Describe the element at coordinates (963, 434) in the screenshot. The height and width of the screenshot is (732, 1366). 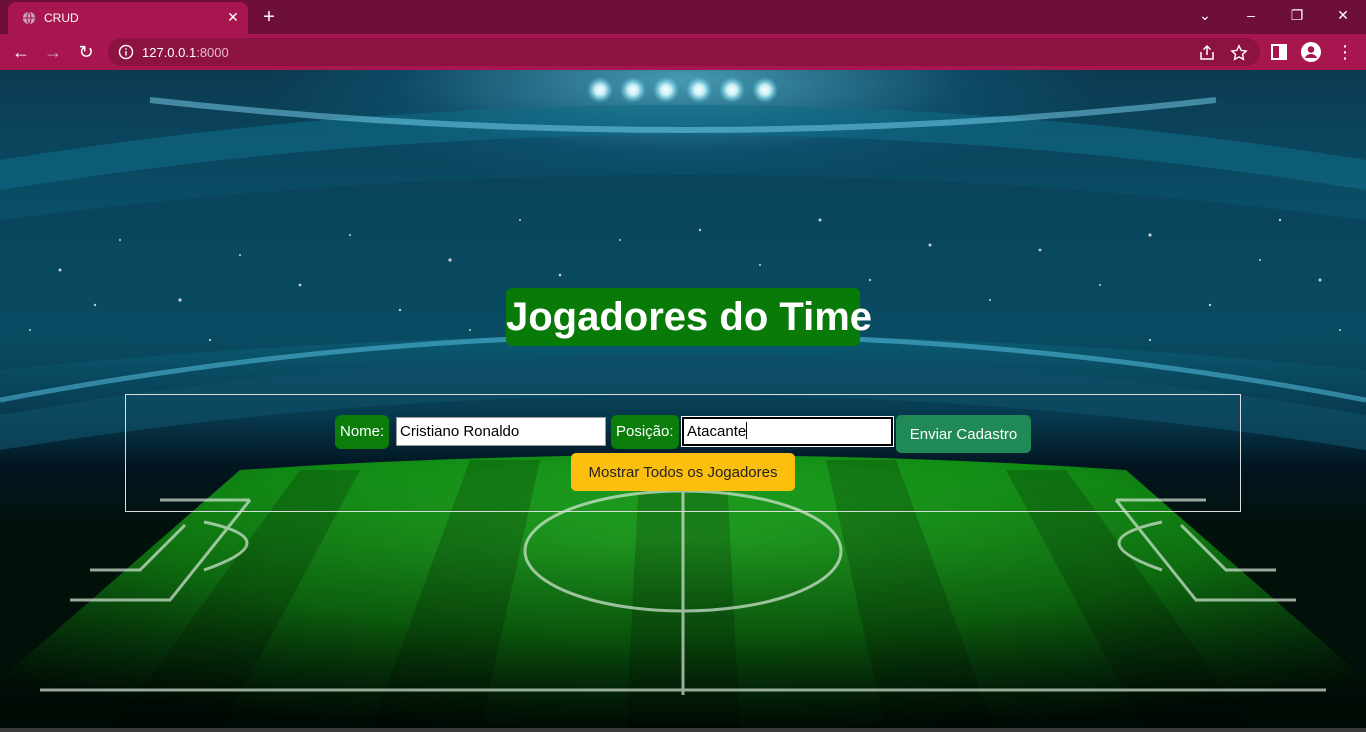
I see `enviar-cadastro-button: Enviar Cadastro` at that location.